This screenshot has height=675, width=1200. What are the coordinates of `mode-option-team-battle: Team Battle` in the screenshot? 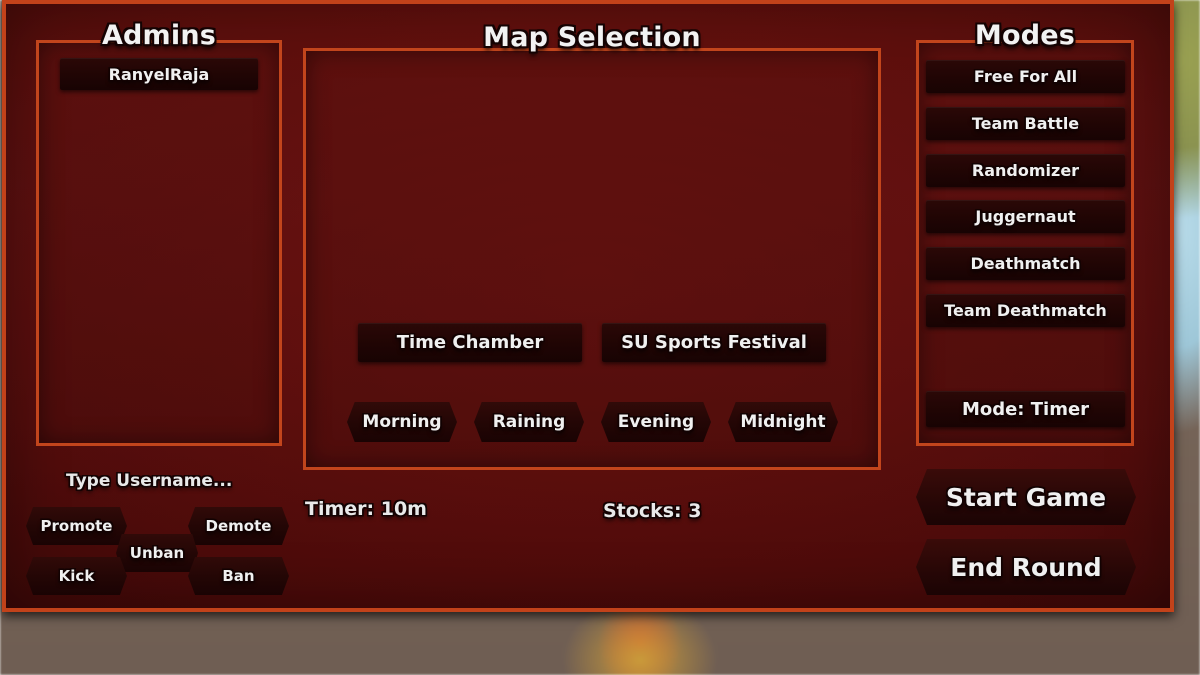 It's located at (1025, 123).